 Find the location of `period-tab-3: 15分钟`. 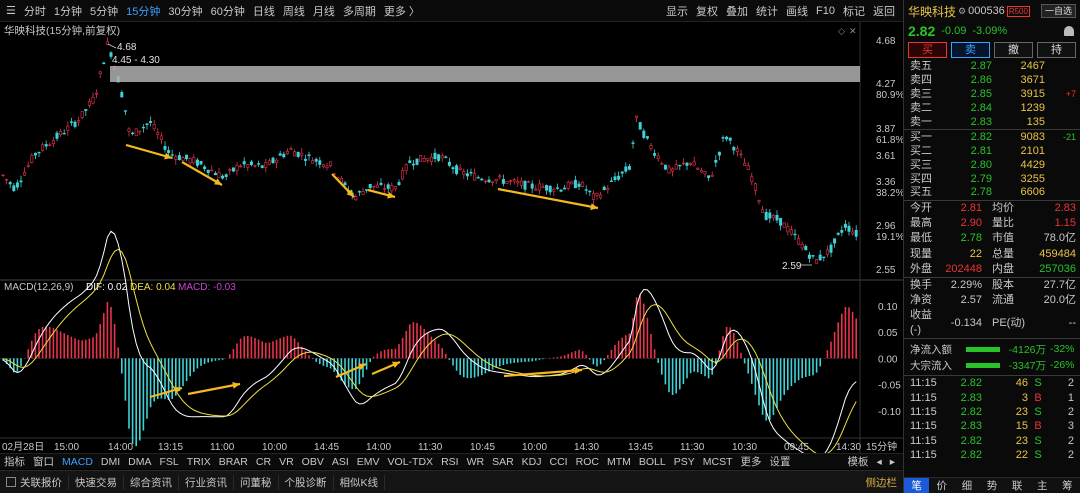

period-tab-3: 15分钟 is located at coordinates (143, 11).